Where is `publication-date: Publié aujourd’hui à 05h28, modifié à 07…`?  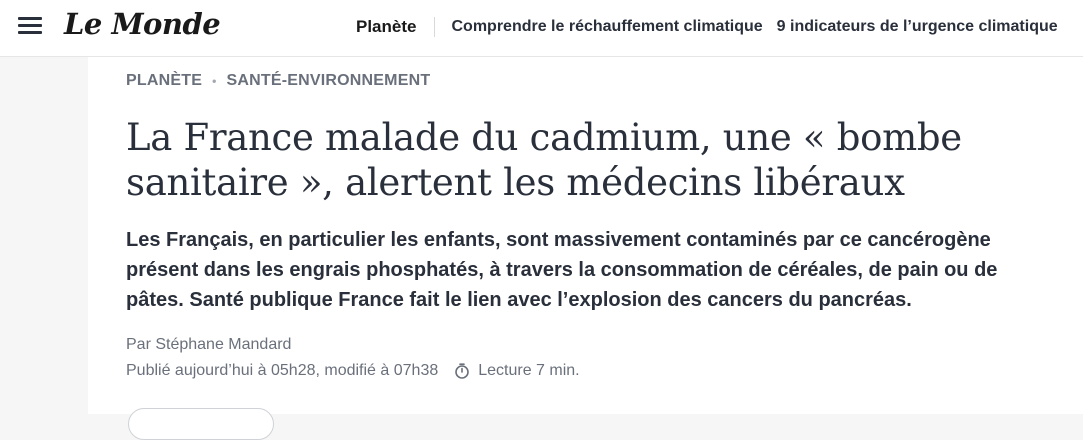 publication-date: Publié aujourd’hui à 05h28, modifié à 07… is located at coordinates (282, 370).